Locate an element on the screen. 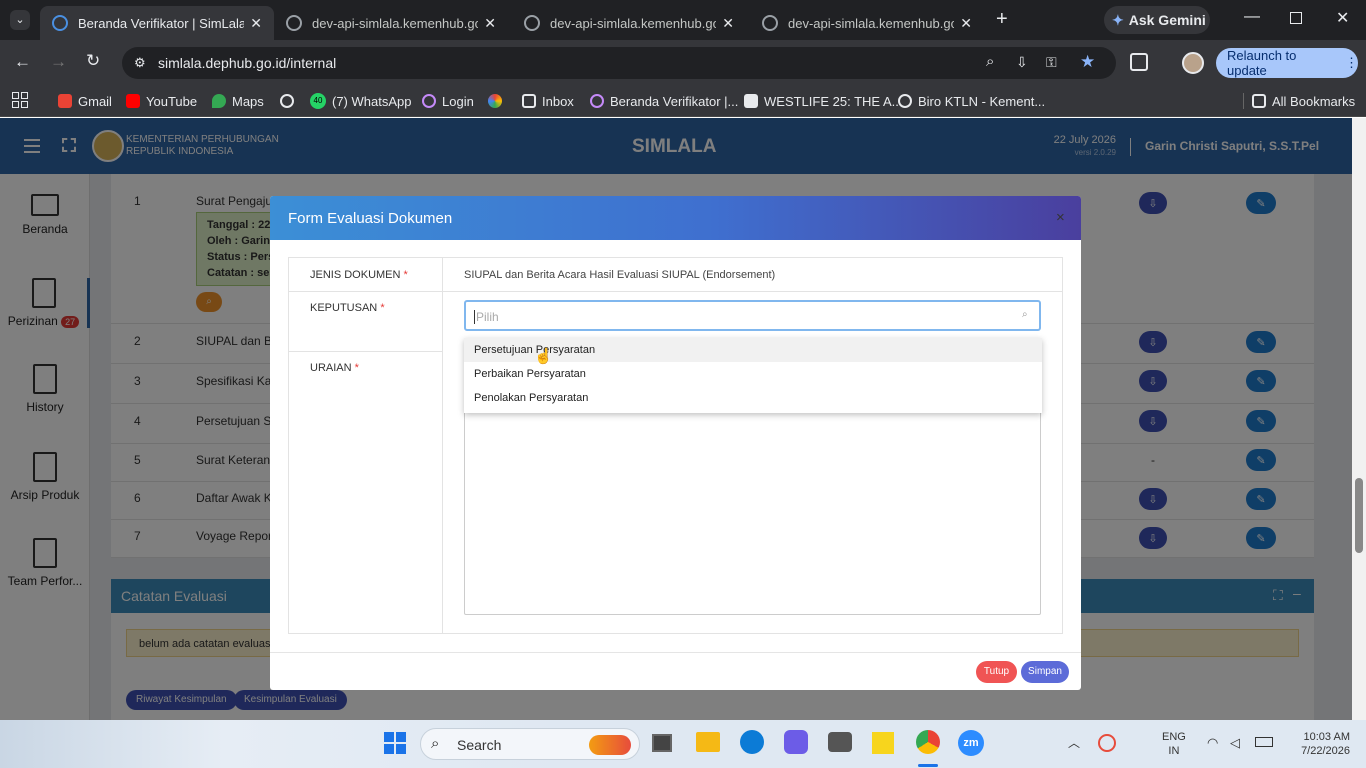 The width and height of the screenshot is (1366, 768). chrome-active-indicator is located at coordinates (928, 765).